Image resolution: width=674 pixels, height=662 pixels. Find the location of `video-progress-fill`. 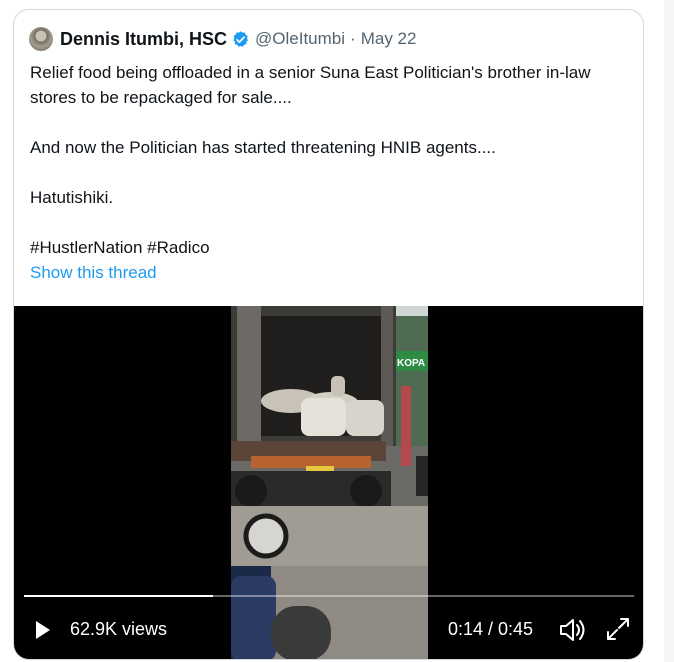

video-progress-fill is located at coordinates (119, 596).